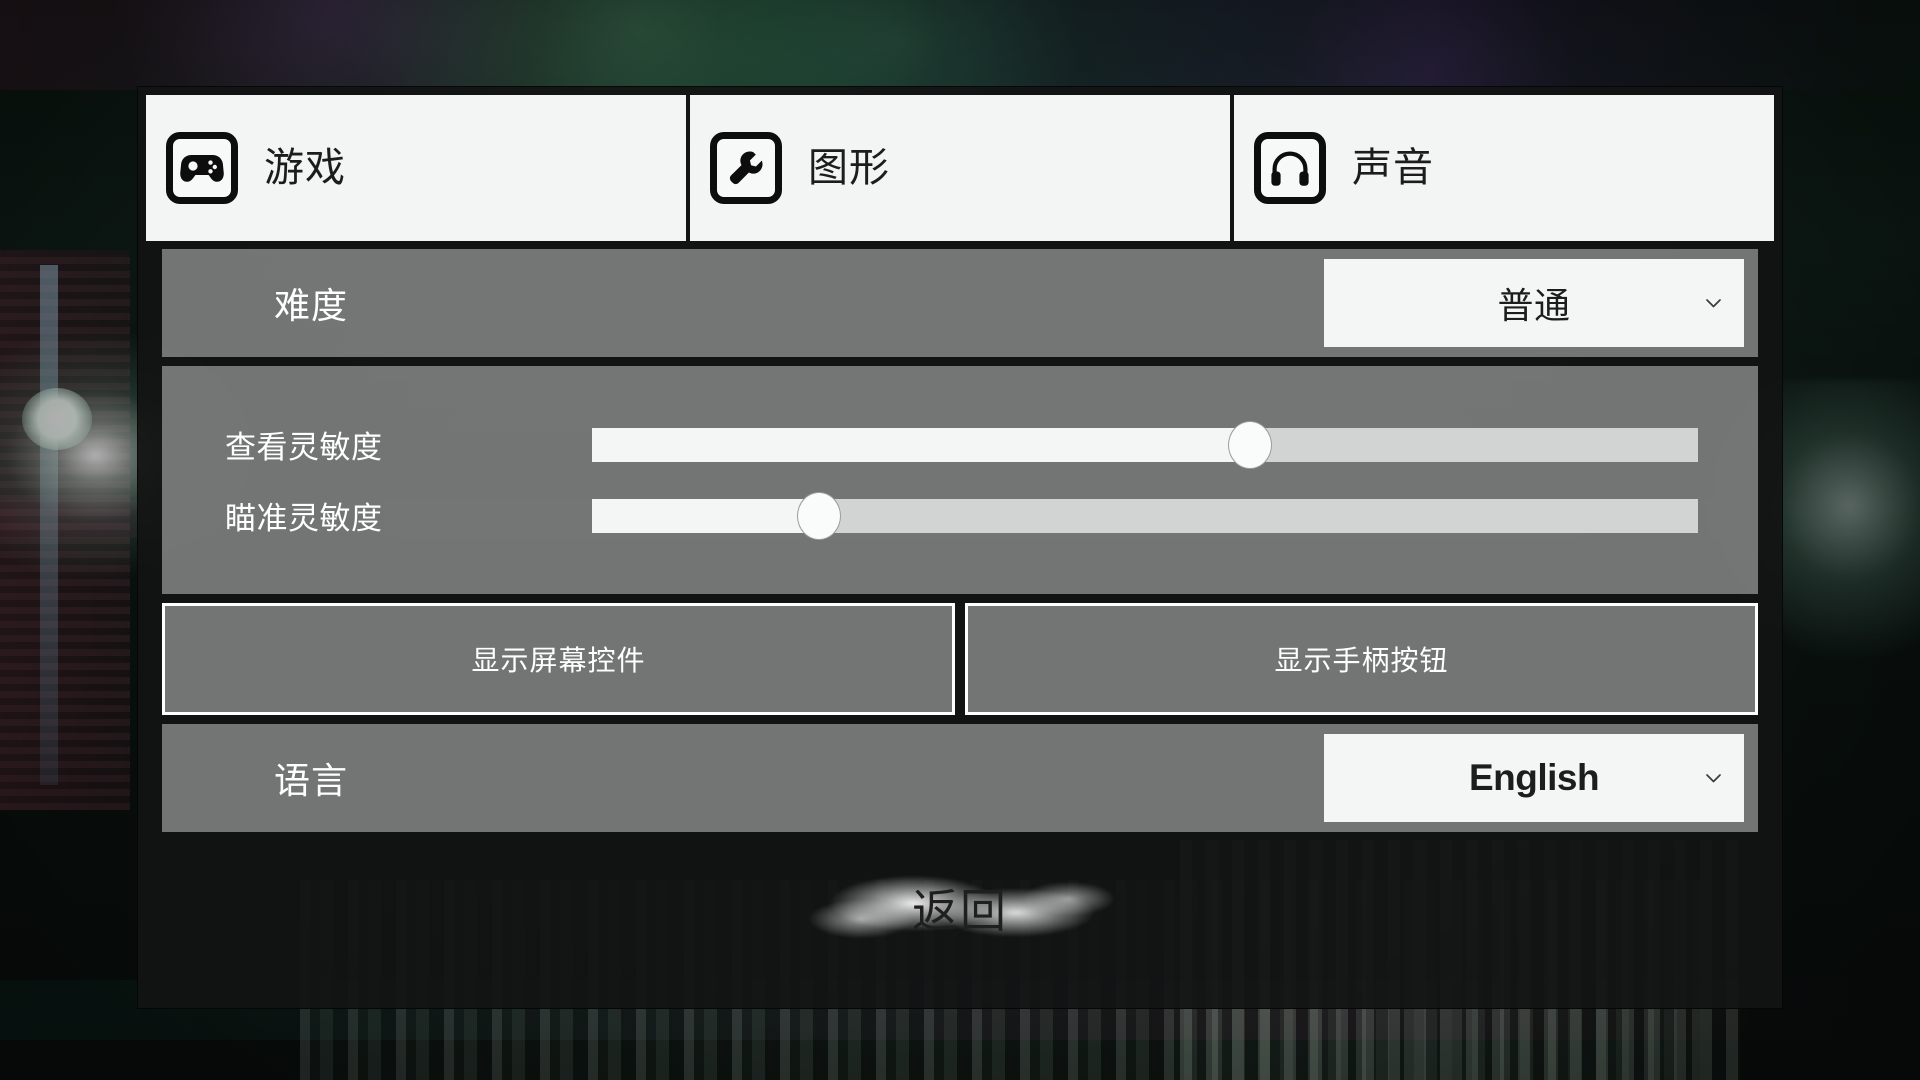 The width and height of the screenshot is (1920, 1080). What do you see at coordinates (960, 303) in the screenshot?
I see `difficulty-row: 难度 普通` at bounding box center [960, 303].